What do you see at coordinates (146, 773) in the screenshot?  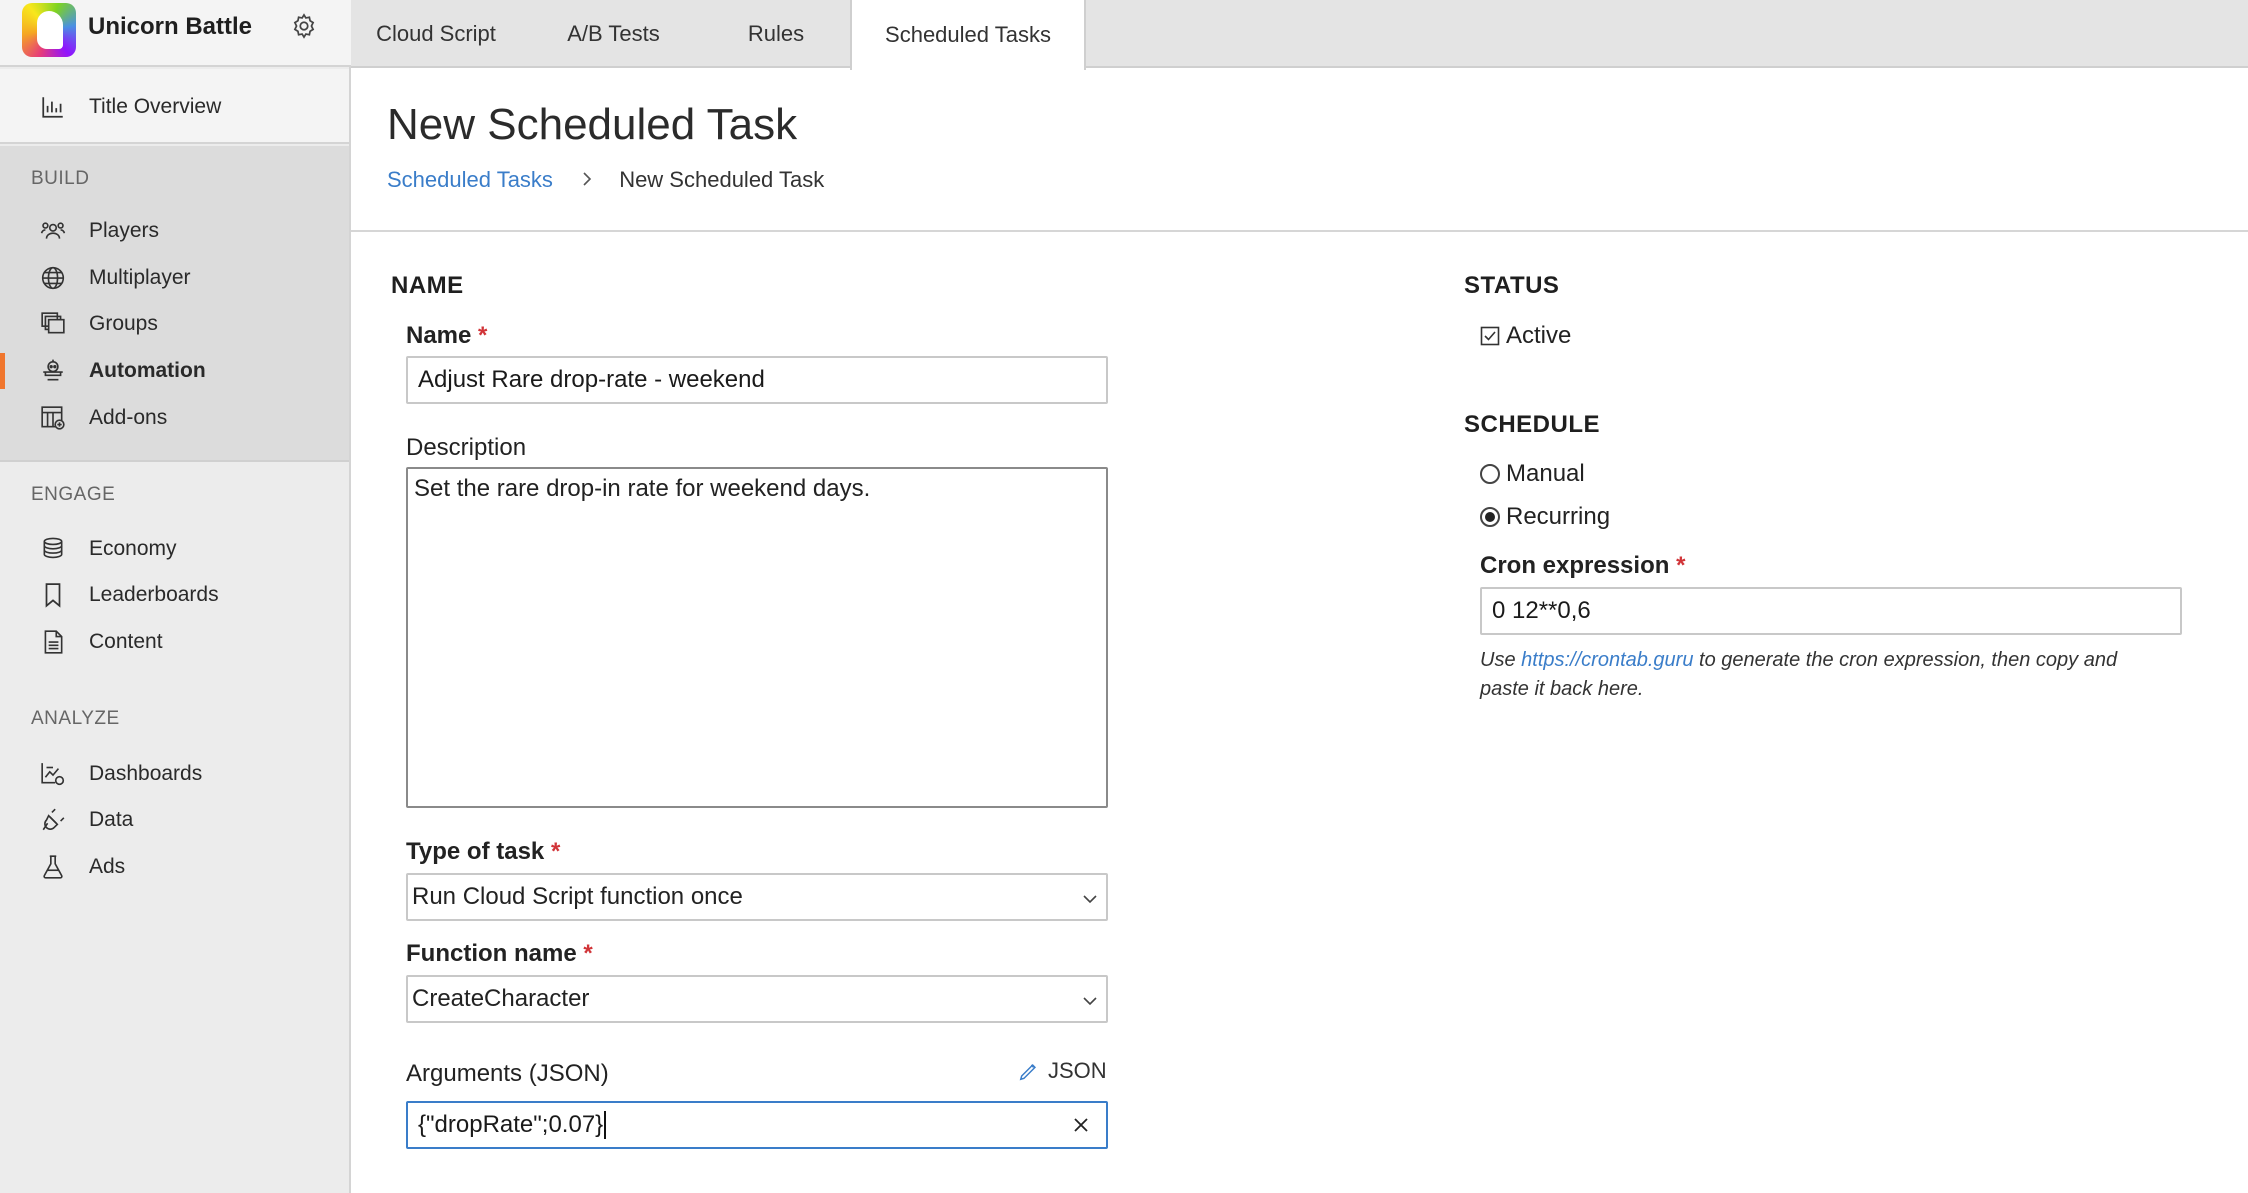 I see `sidebar-item-label: Dashboards` at bounding box center [146, 773].